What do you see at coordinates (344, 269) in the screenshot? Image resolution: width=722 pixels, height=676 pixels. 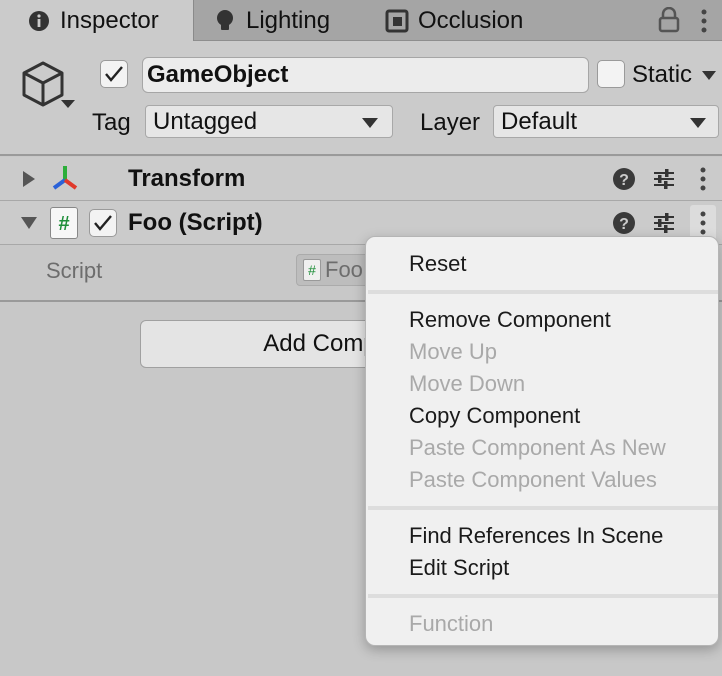 I see `script-field-value: Foo` at bounding box center [344, 269].